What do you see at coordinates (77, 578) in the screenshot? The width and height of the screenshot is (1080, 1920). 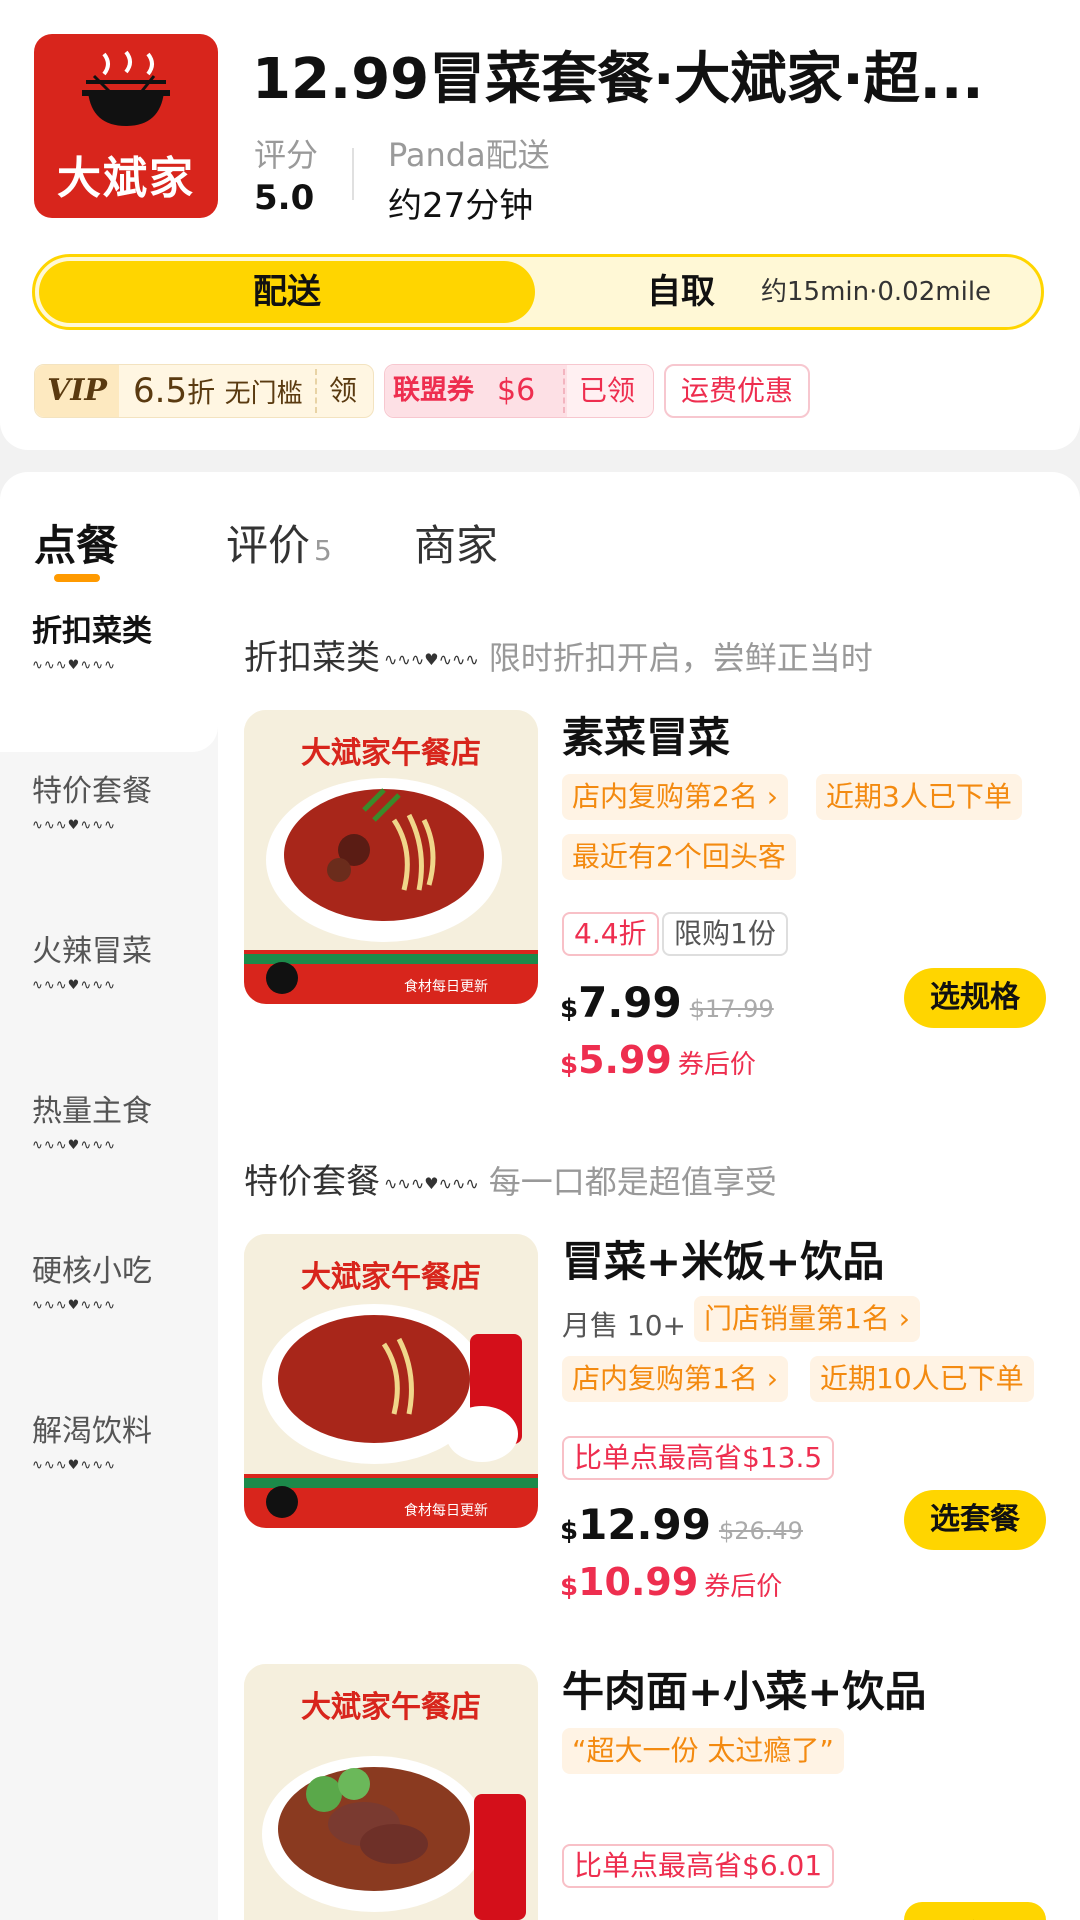 I see `active-tab-indicator` at bounding box center [77, 578].